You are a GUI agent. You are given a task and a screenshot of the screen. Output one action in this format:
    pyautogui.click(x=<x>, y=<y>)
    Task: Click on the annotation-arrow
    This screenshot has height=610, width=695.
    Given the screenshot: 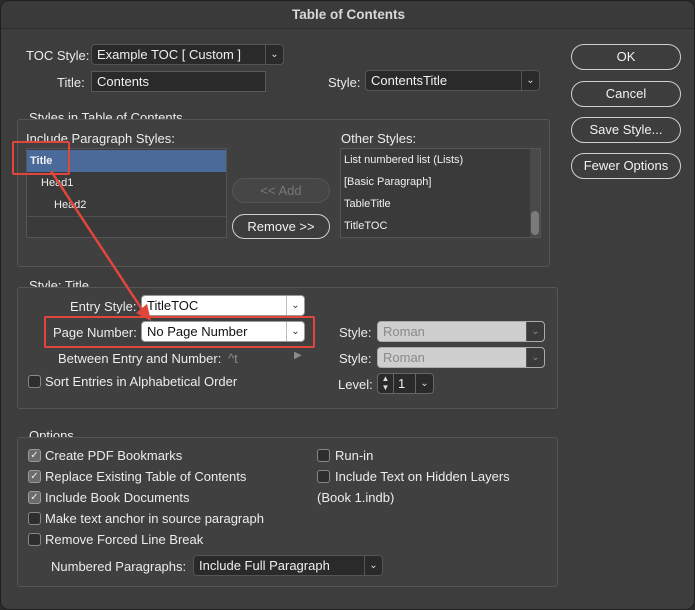 What is the action you would take?
    pyautogui.click(x=100, y=245)
    